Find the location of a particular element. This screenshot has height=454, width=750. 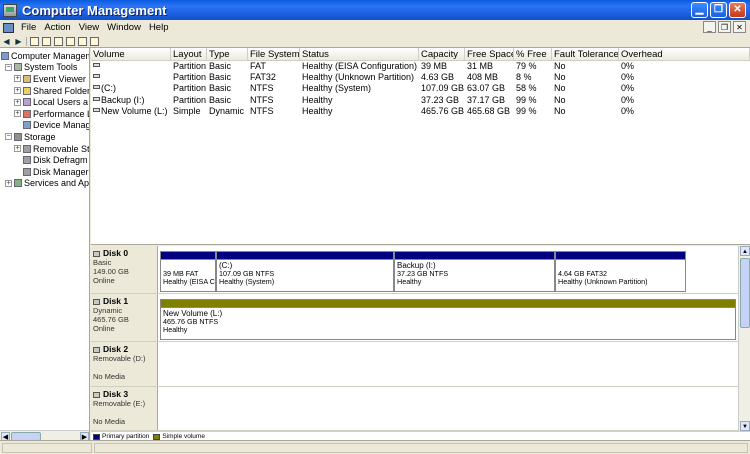

tree-item: + Services and App is located at coordinates (47, 184).